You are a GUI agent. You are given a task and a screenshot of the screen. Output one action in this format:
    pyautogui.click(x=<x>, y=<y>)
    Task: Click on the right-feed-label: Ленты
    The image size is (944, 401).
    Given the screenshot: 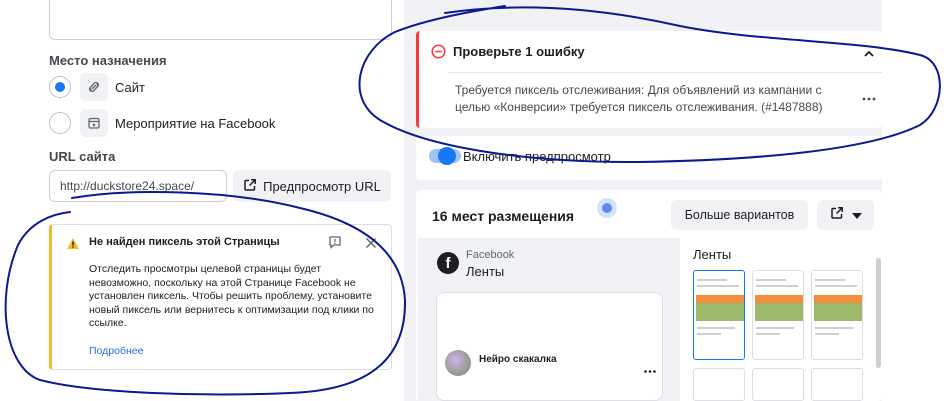 What is the action you would take?
    pyautogui.click(x=712, y=254)
    